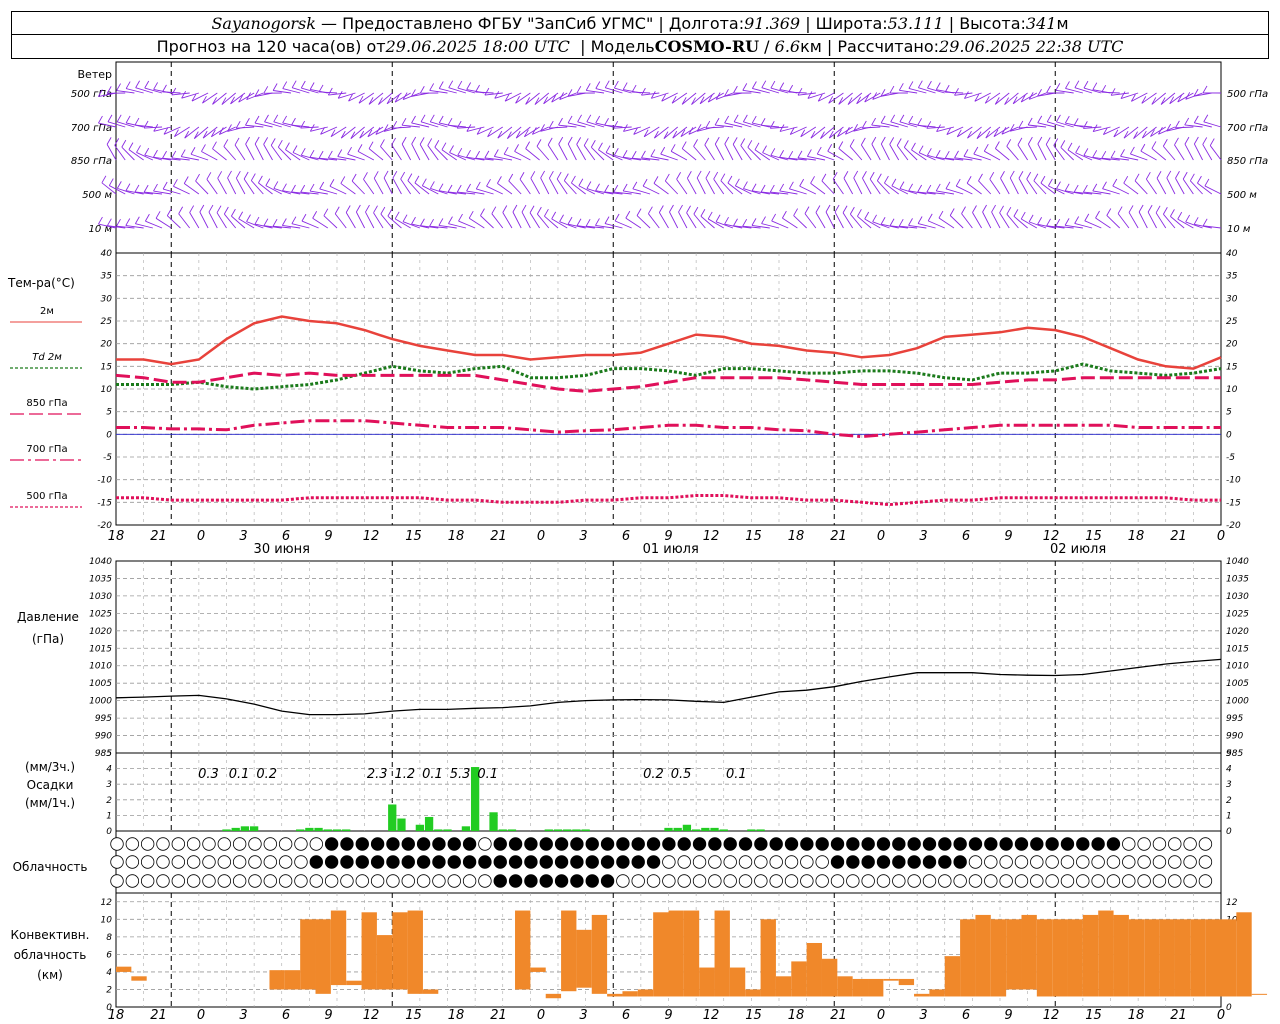 The width and height of the screenshot is (1280, 1024). What do you see at coordinates (103, 719) in the screenshot?
I see `pressure-tick-left: 995` at bounding box center [103, 719].